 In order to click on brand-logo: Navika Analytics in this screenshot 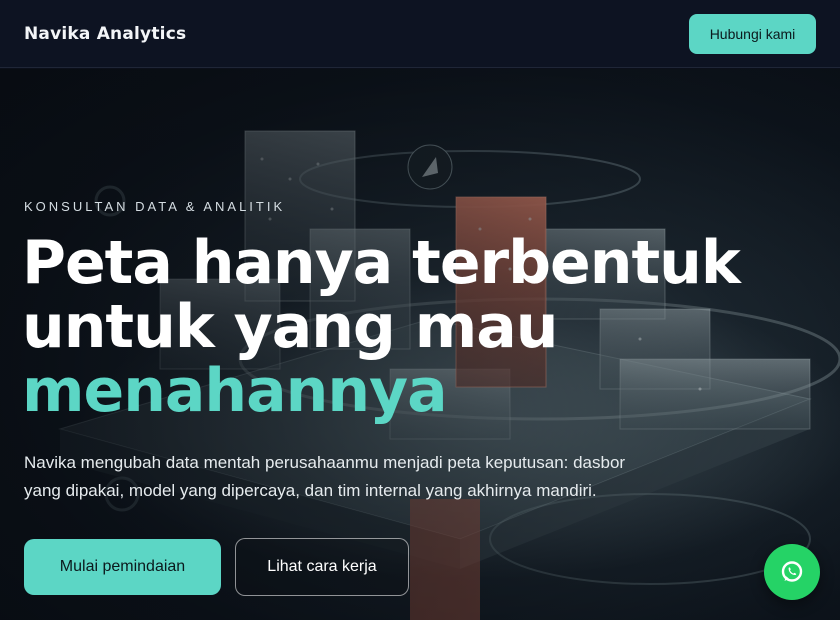, I will do `click(105, 34)`.